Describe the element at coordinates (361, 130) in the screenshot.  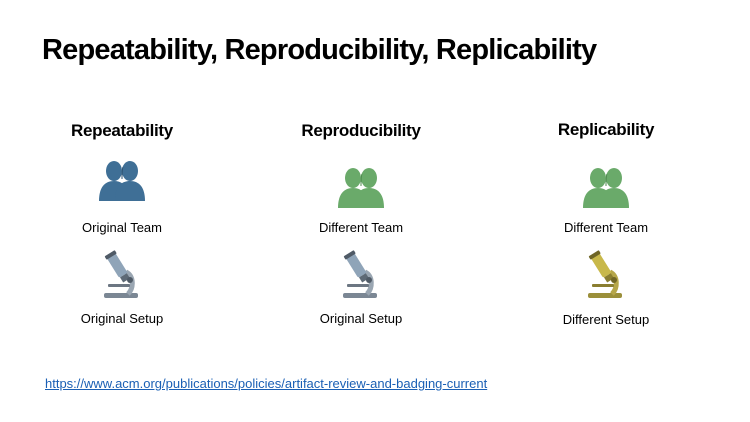
I see `column-heading: Reproducibility` at that location.